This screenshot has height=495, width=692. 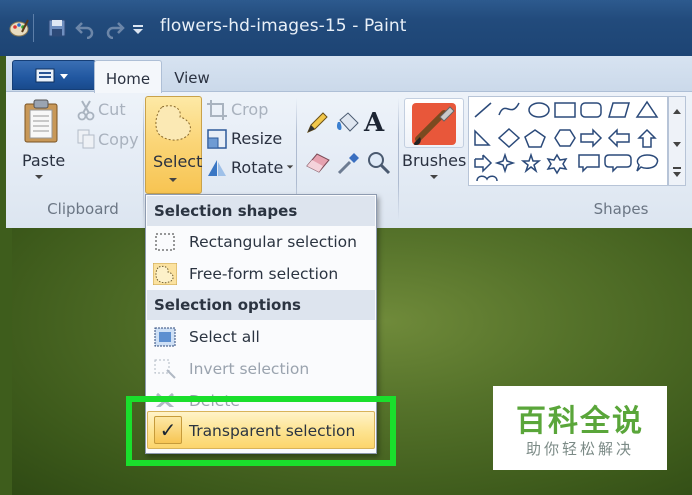 What do you see at coordinates (33, 28) in the screenshot?
I see `qa-divider` at bounding box center [33, 28].